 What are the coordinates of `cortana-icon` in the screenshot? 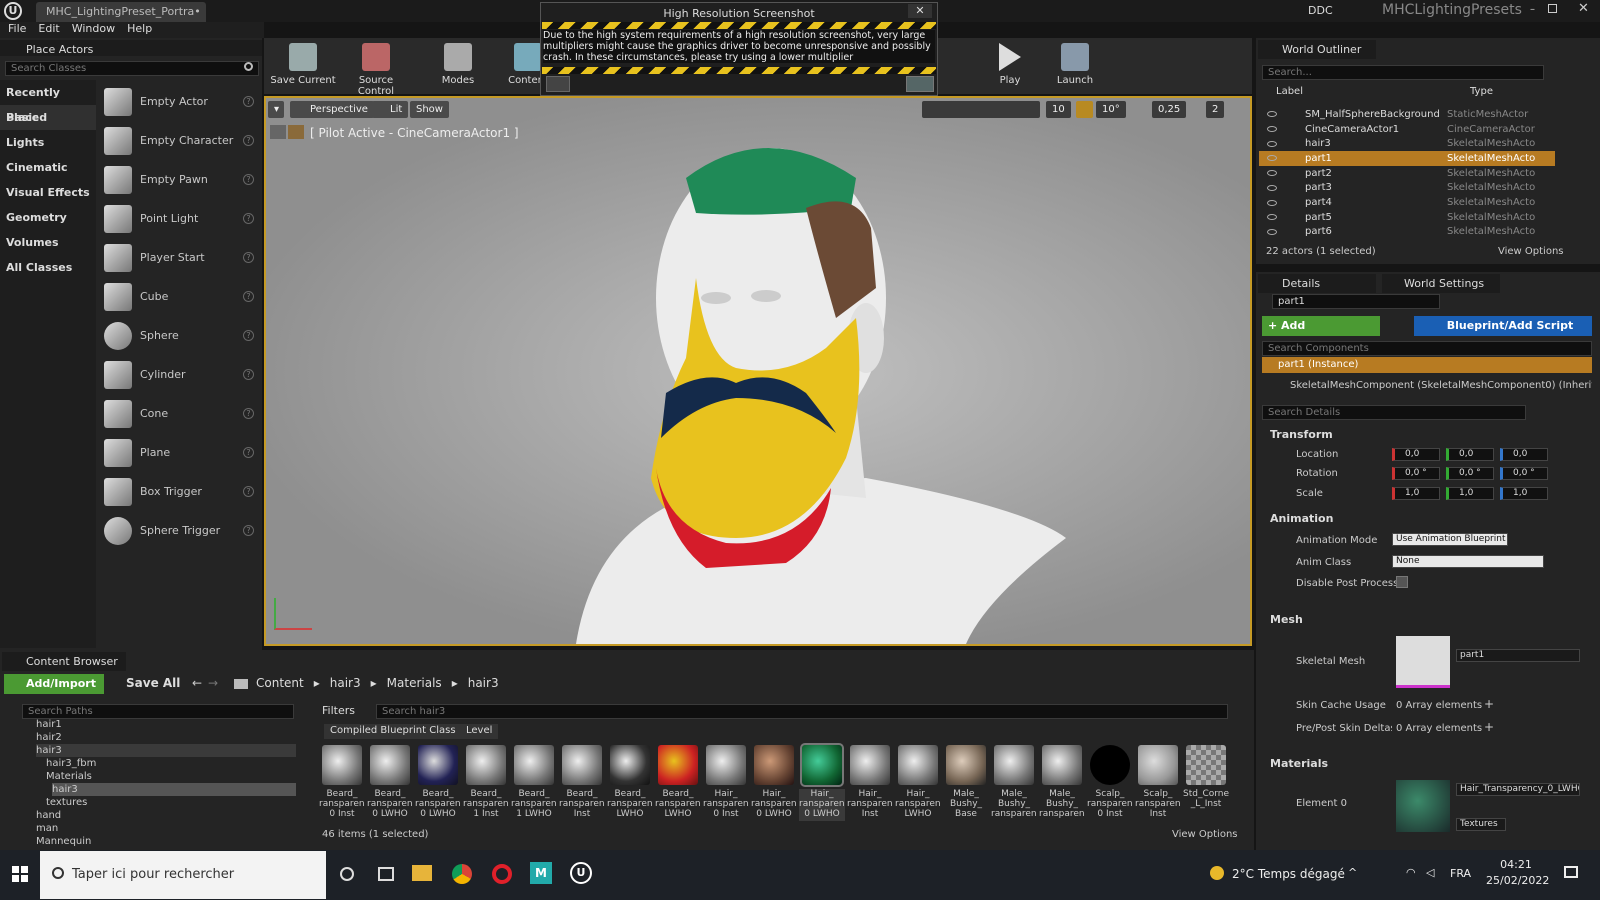 It's located at (347, 874).